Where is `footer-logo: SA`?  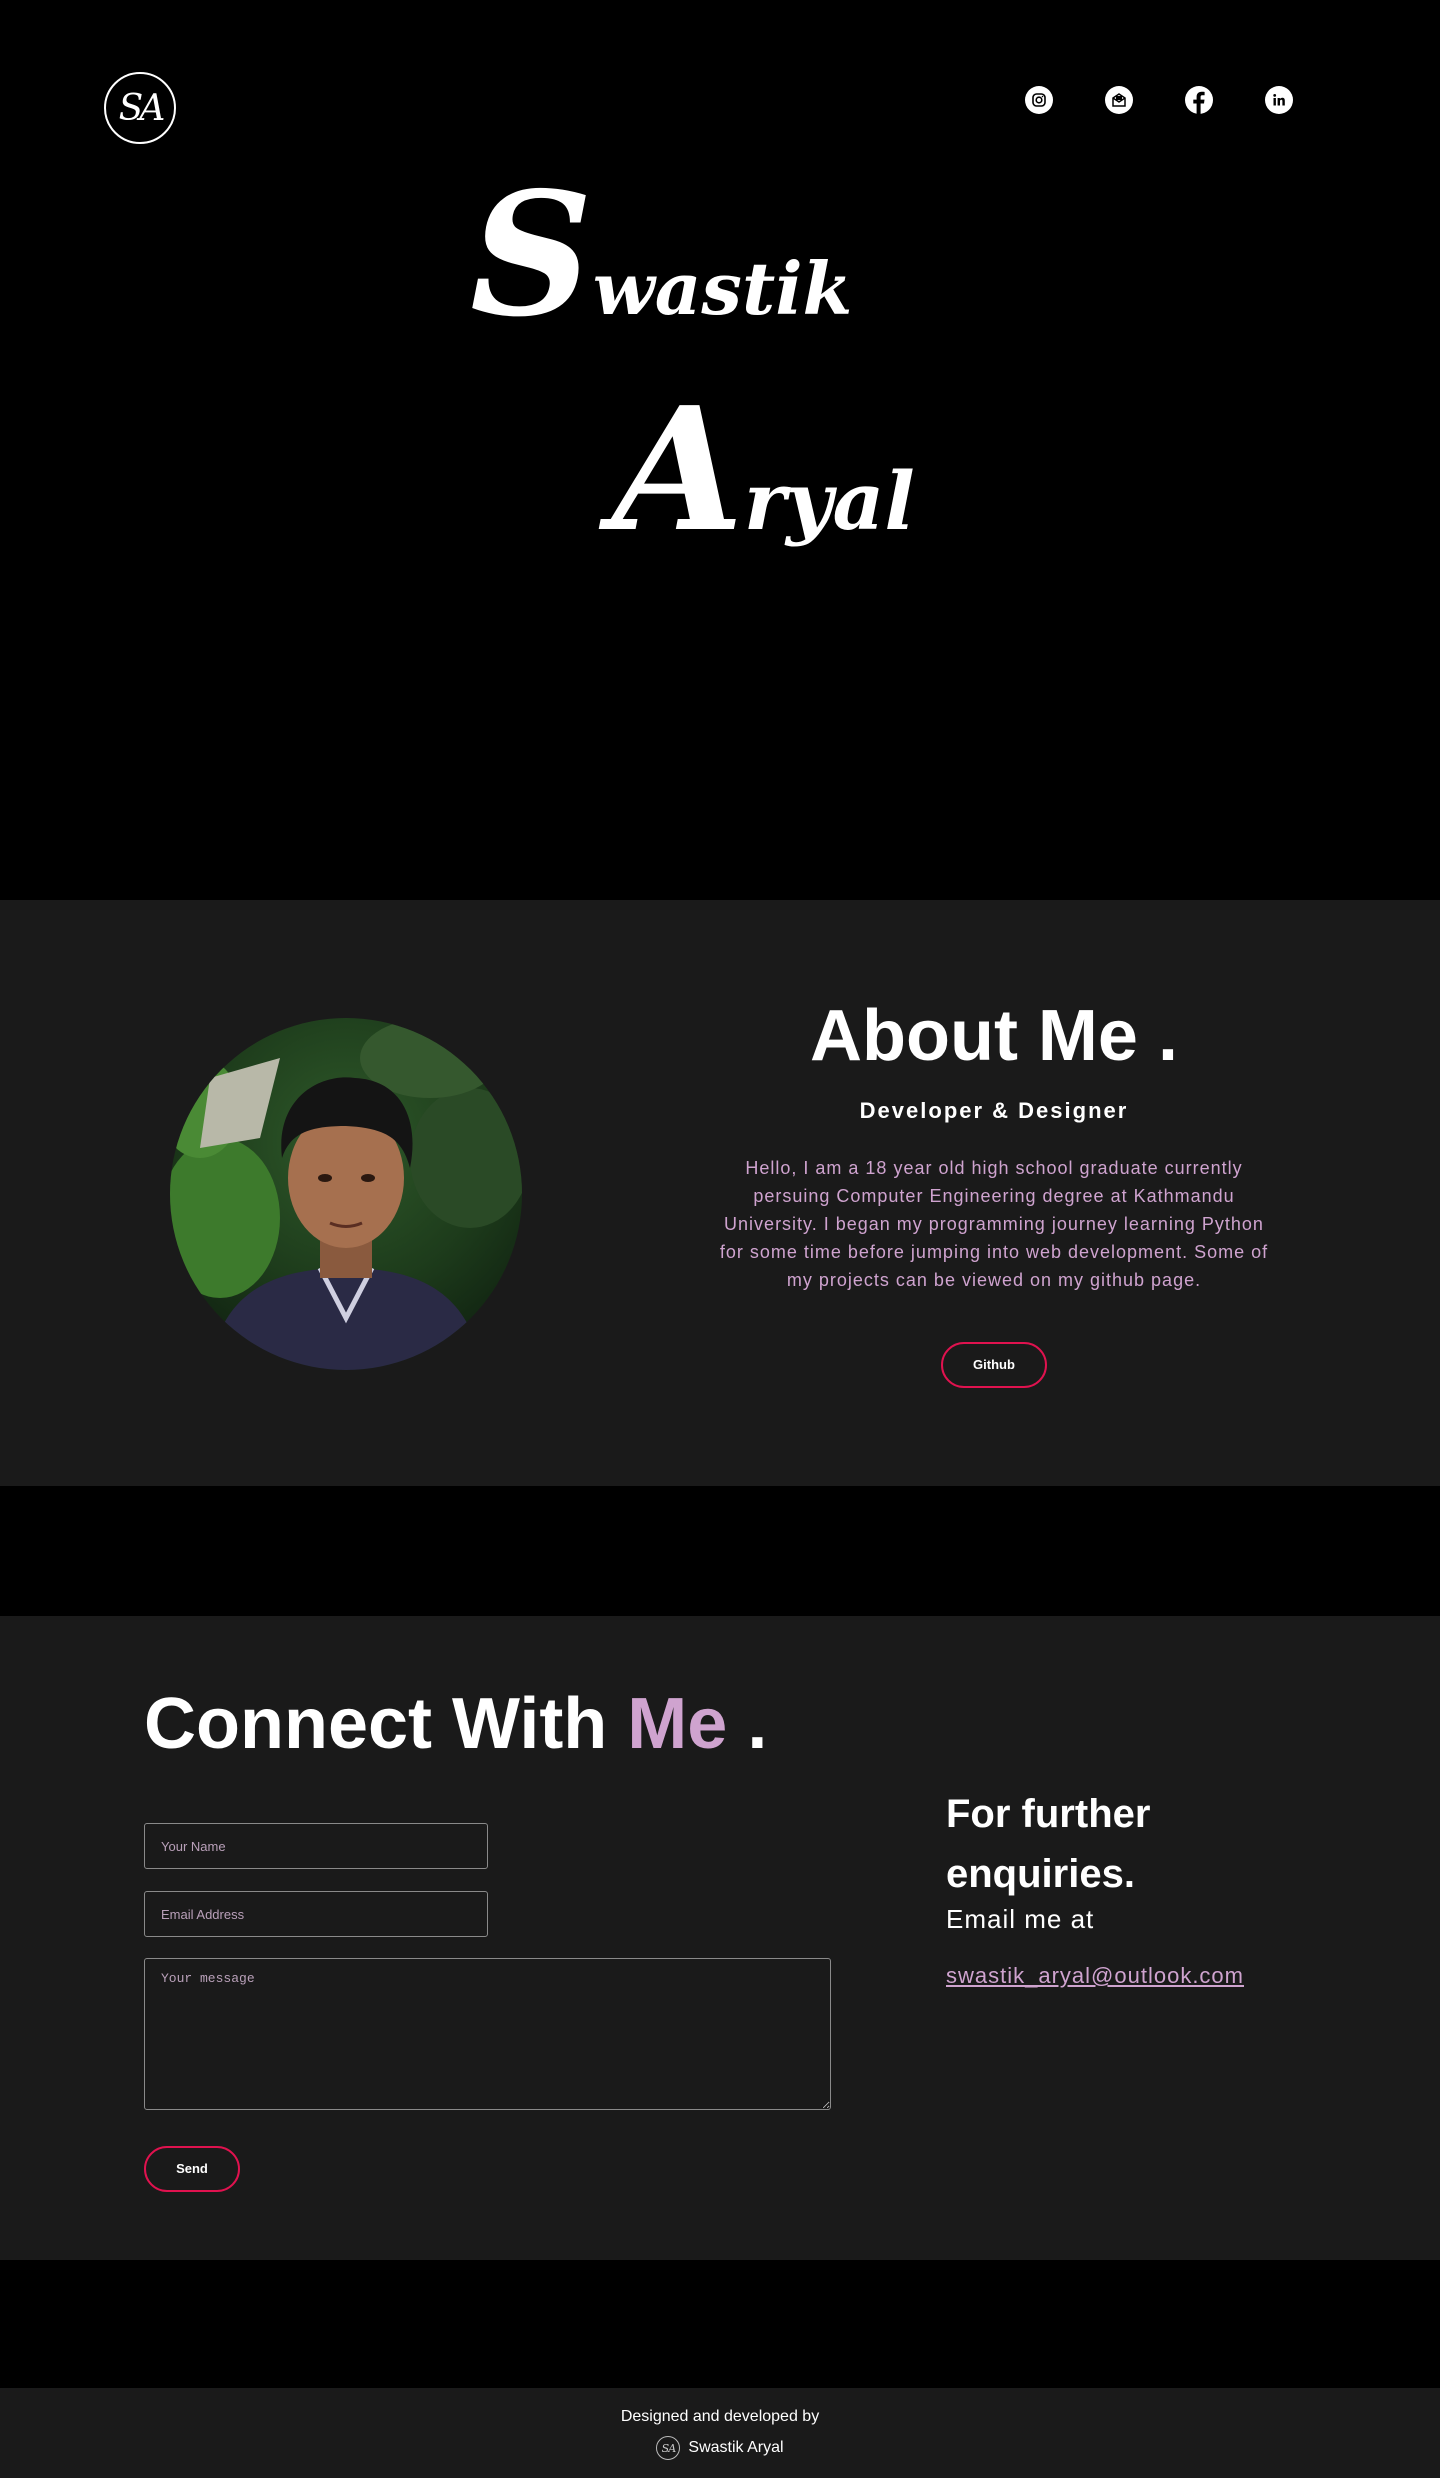
footer-logo: SA is located at coordinates (668, 2448).